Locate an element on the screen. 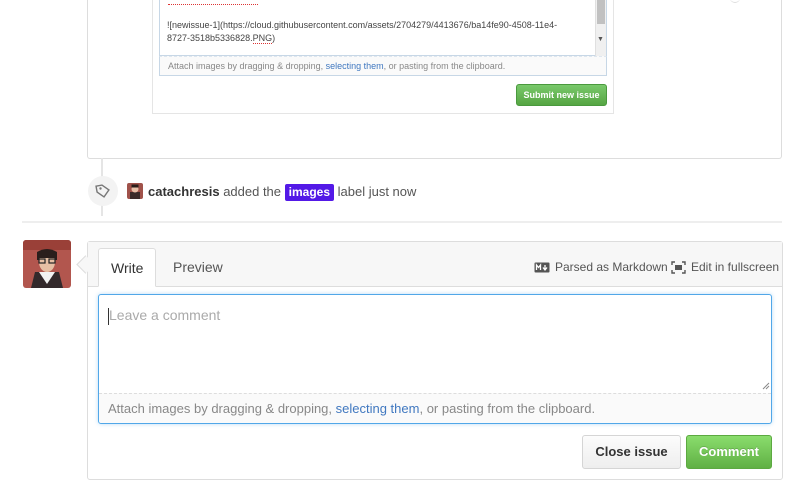 The image size is (805, 495). markdown-help-link: Parsed as Markdown is located at coordinates (601, 267).